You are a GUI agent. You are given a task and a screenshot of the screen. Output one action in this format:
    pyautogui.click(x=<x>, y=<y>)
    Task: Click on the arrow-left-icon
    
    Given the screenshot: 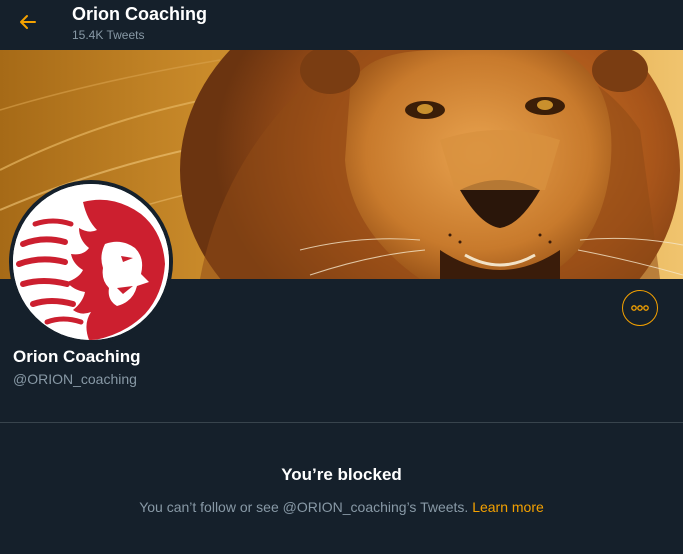 What is the action you would take?
    pyautogui.click(x=28, y=22)
    